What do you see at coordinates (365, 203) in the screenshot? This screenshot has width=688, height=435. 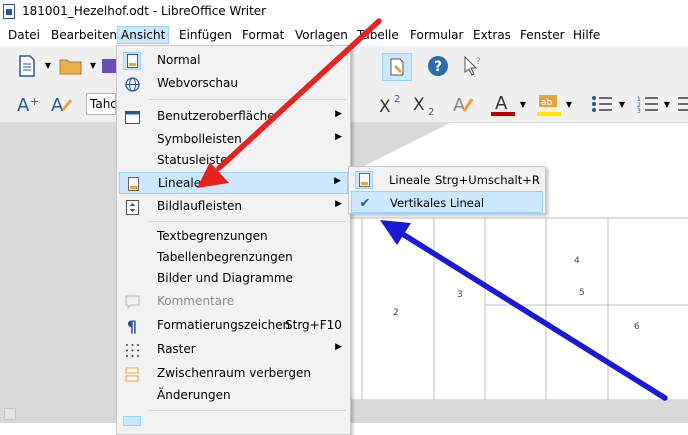 I see `check-icon: ✔` at bounding box center [365, 203].